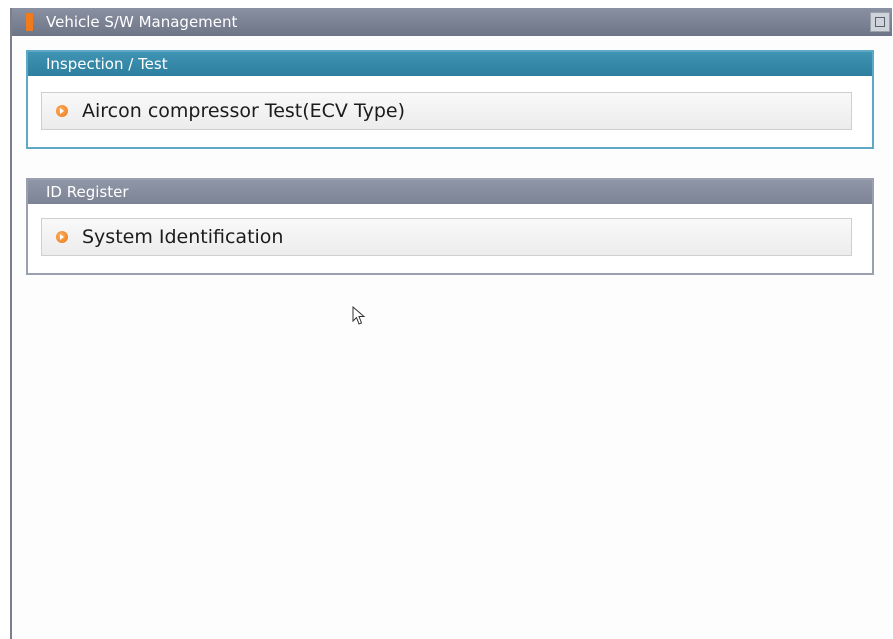 The width and height of the screenshot is (893, 639). What do you see at coordinates (450, 64) in the screenshot?
I see `inspection-test-header: Inspection / Test` at bounding box center [450, 64].